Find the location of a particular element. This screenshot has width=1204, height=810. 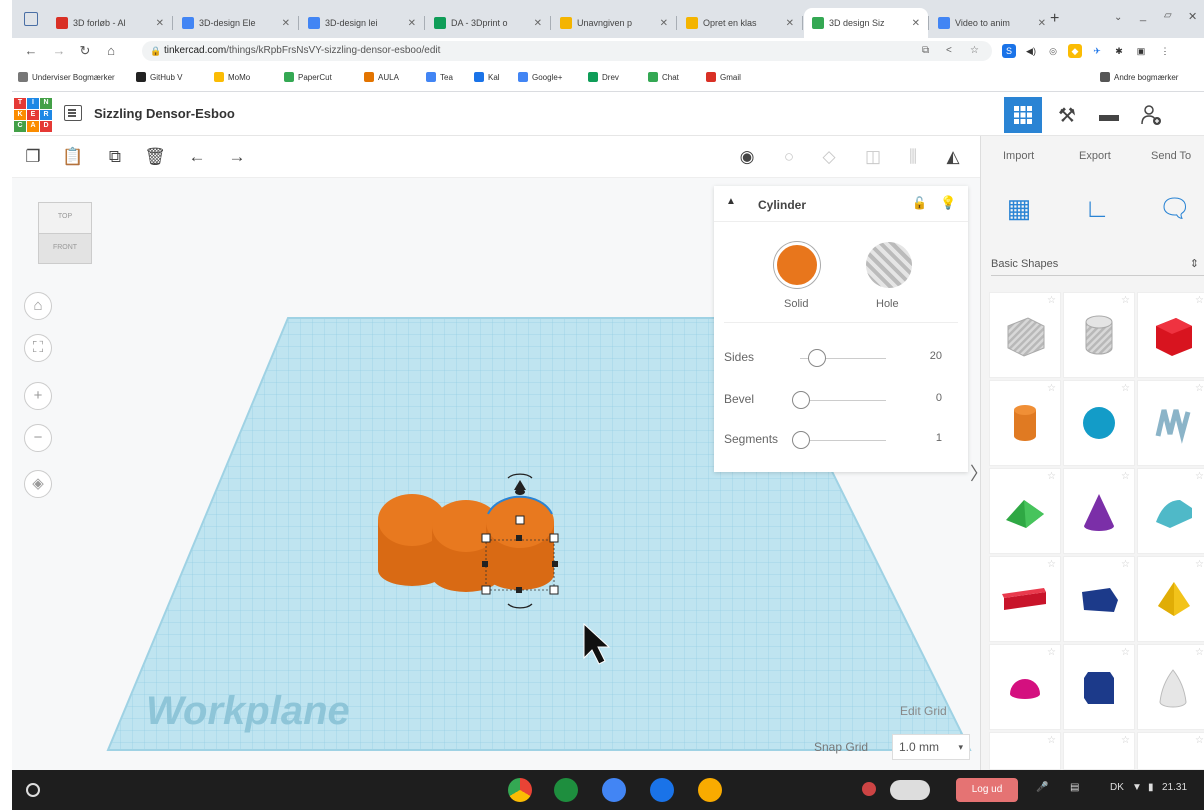

home-icon: ⌂ is located at coordinates (111, 51).